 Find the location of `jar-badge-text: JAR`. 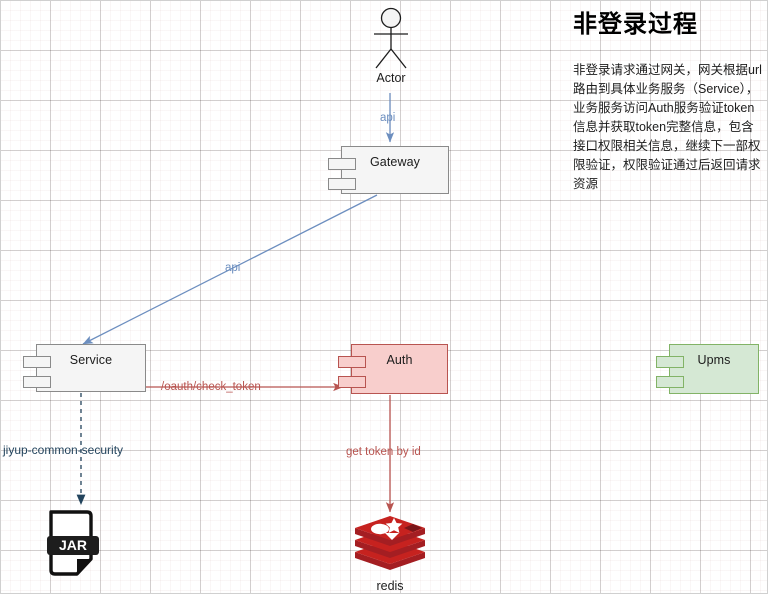

jar-badge-text: JAR is located at coordinates (73, 545).